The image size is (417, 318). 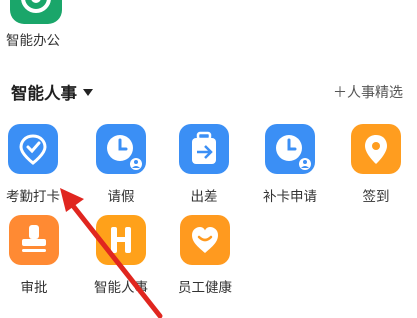 I want to click on section-dropdown: 智能人事, so click(x=52, y=92).